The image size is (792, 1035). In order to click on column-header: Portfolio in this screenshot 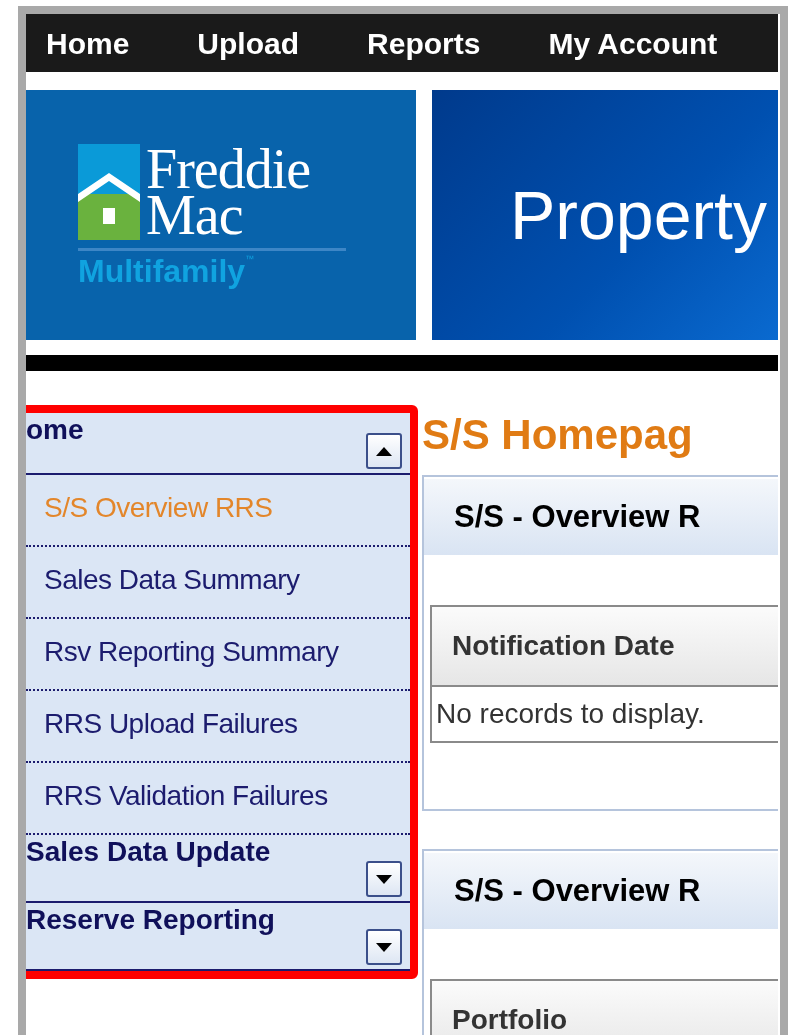, I will do `click(605, 1008)`.